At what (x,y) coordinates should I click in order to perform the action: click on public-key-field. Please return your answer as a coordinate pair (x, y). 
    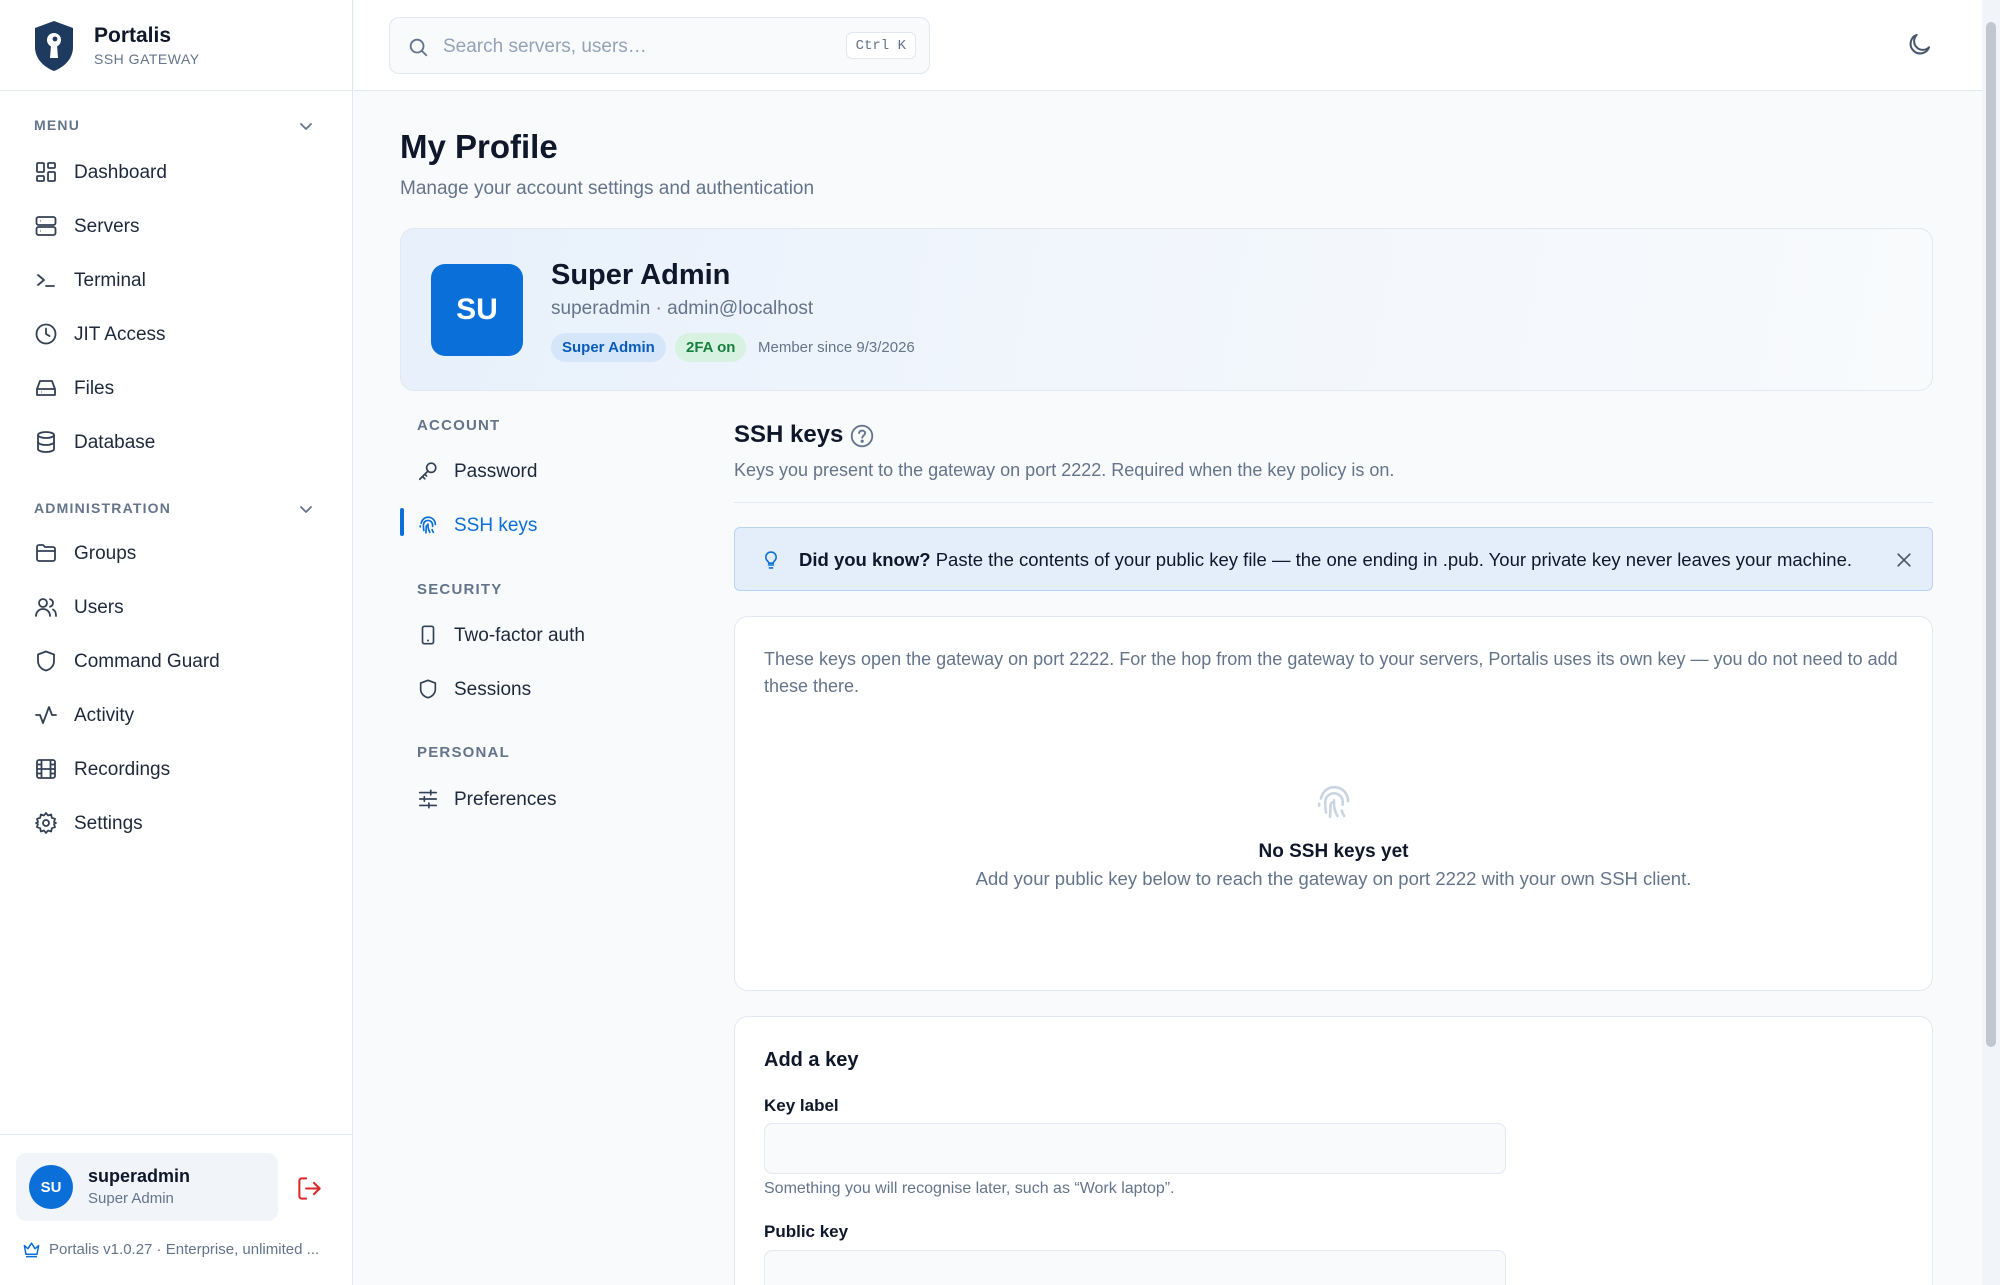
    Looking at the image, I should click on (1135, 1267).